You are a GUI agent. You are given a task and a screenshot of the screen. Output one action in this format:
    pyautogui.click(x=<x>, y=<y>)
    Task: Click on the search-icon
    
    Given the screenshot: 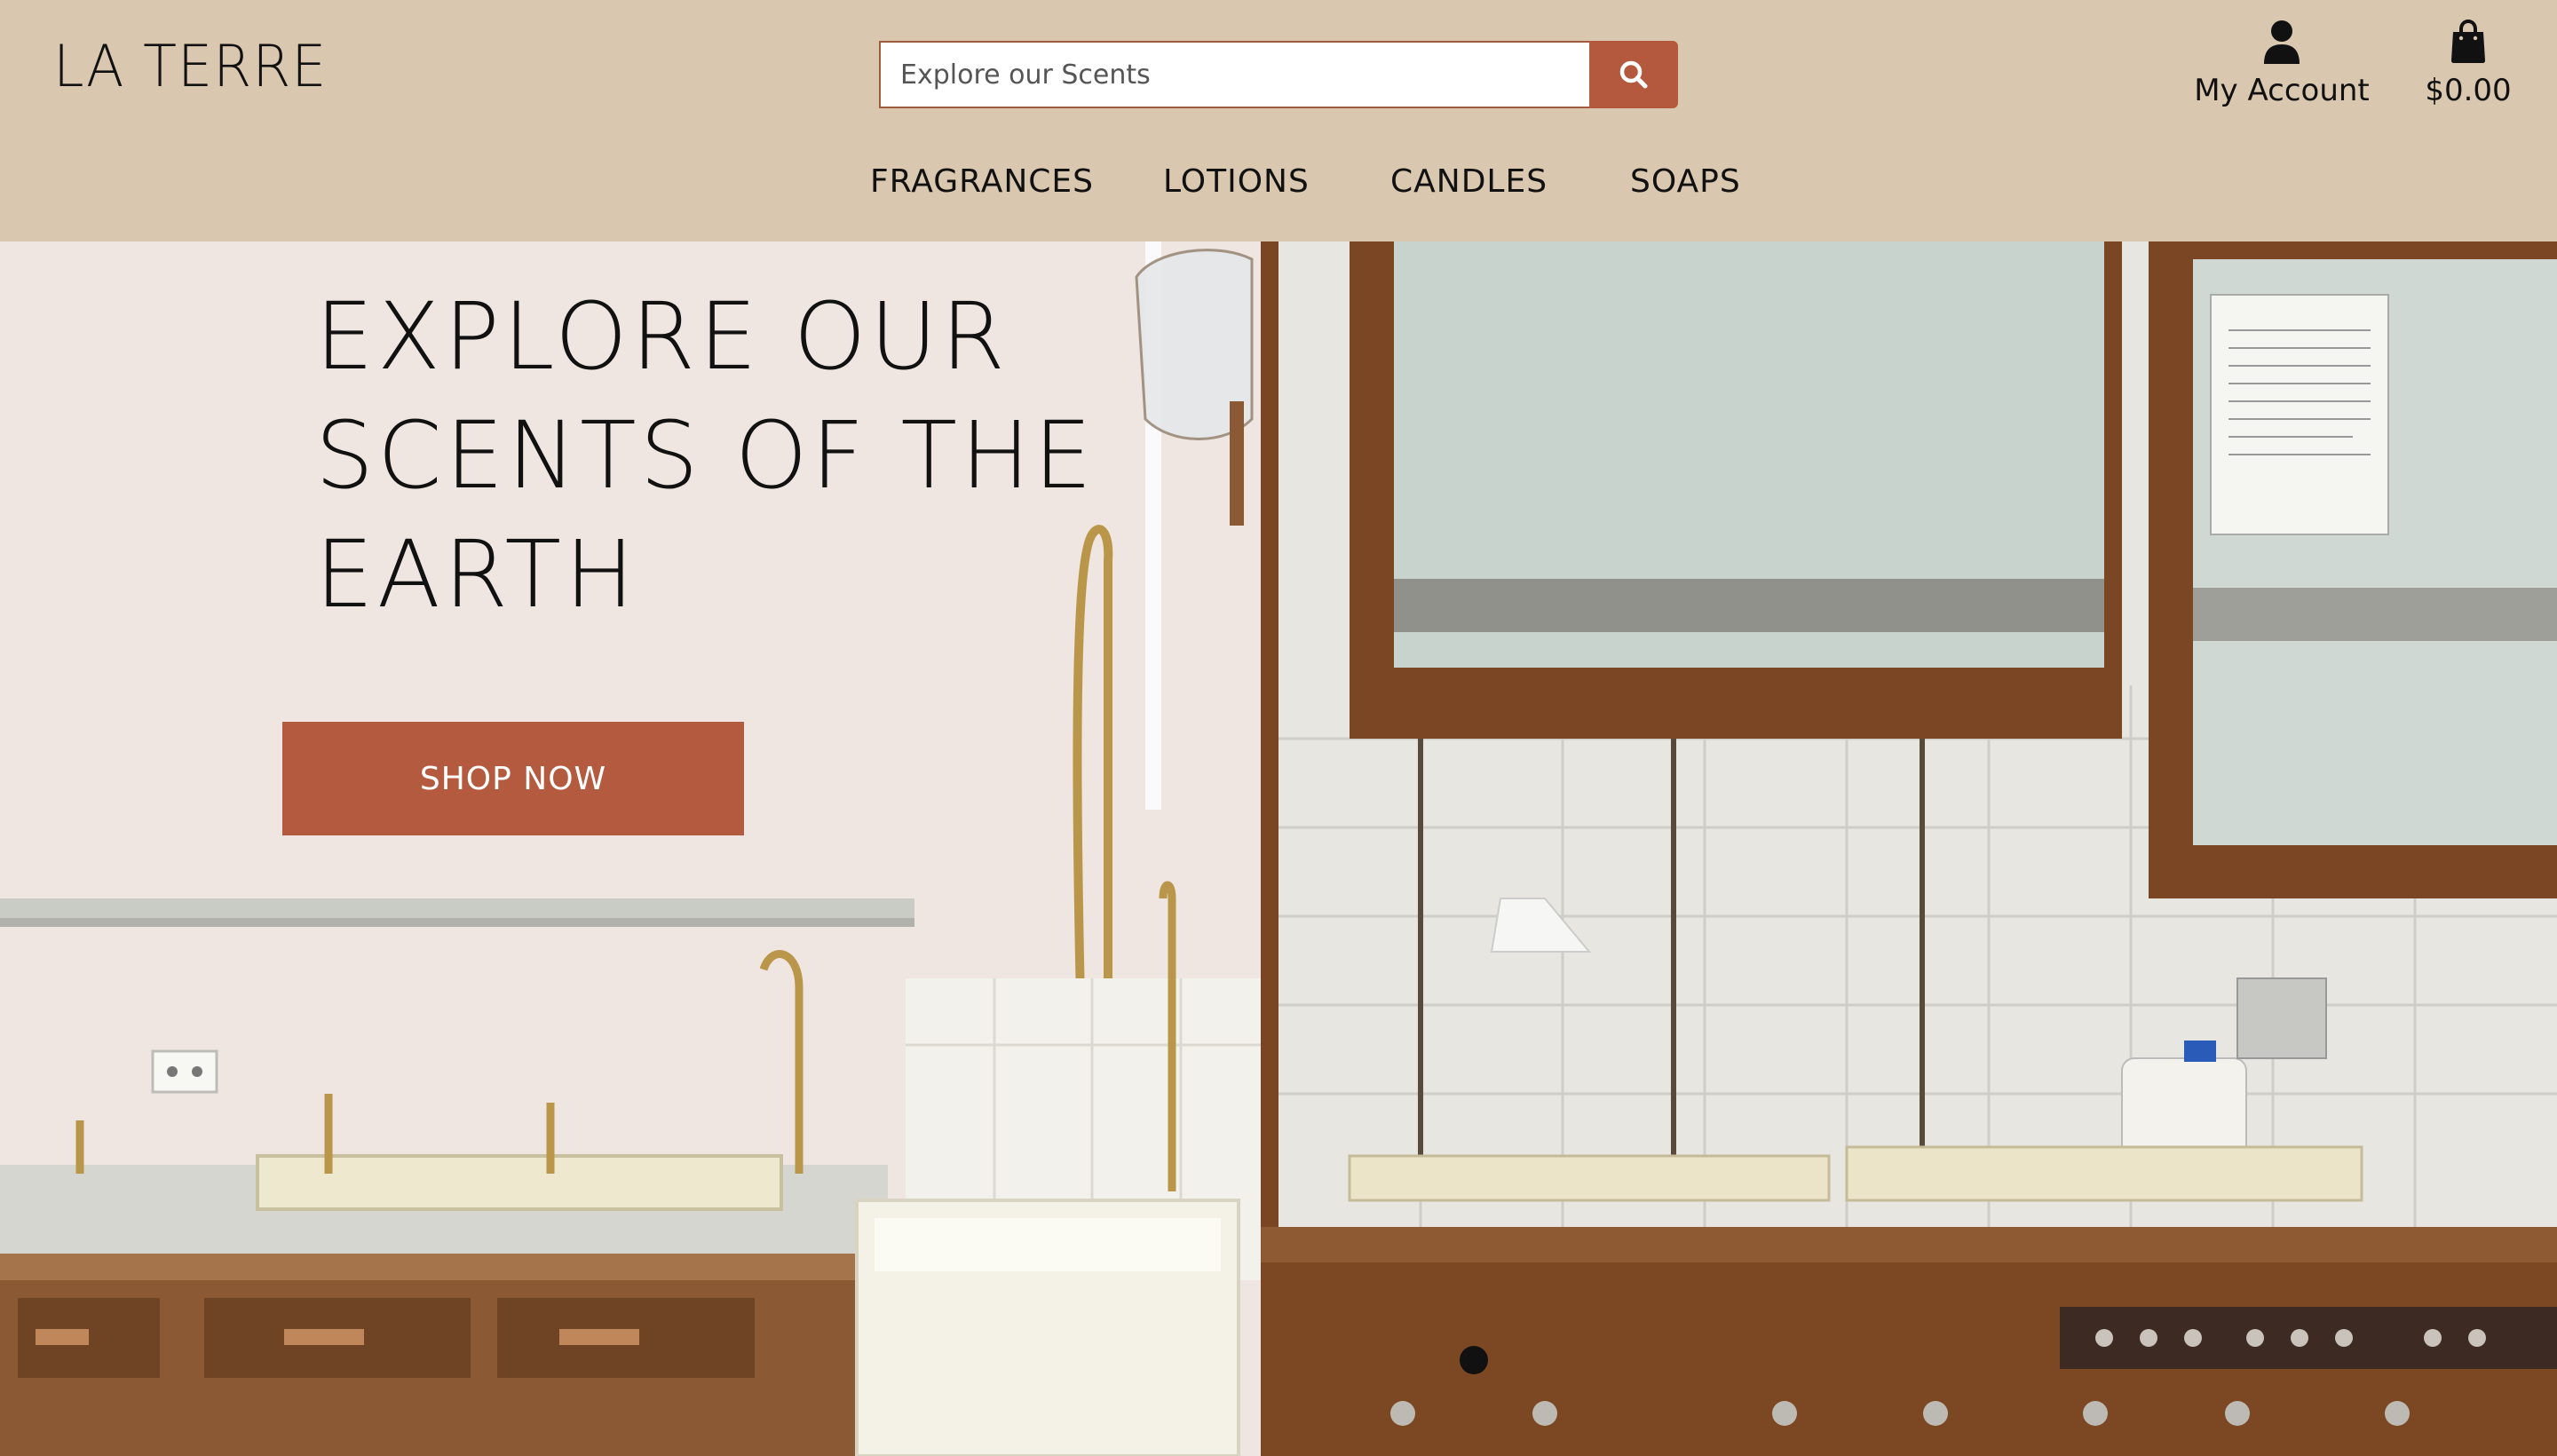 What is the action you would take?
    pyautogui.click(x=1633, y=74)
    